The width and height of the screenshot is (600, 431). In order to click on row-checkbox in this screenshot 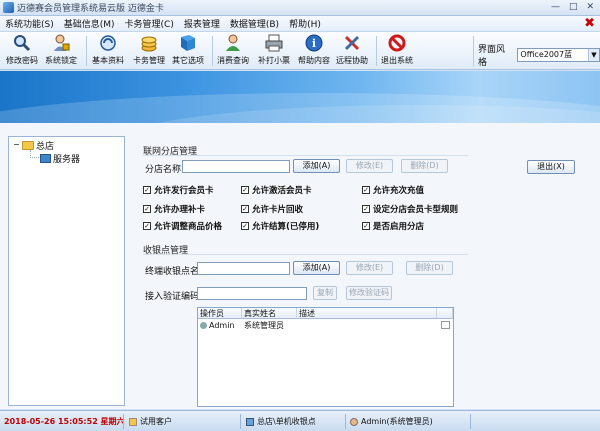, I will do `click(445, 325)`.